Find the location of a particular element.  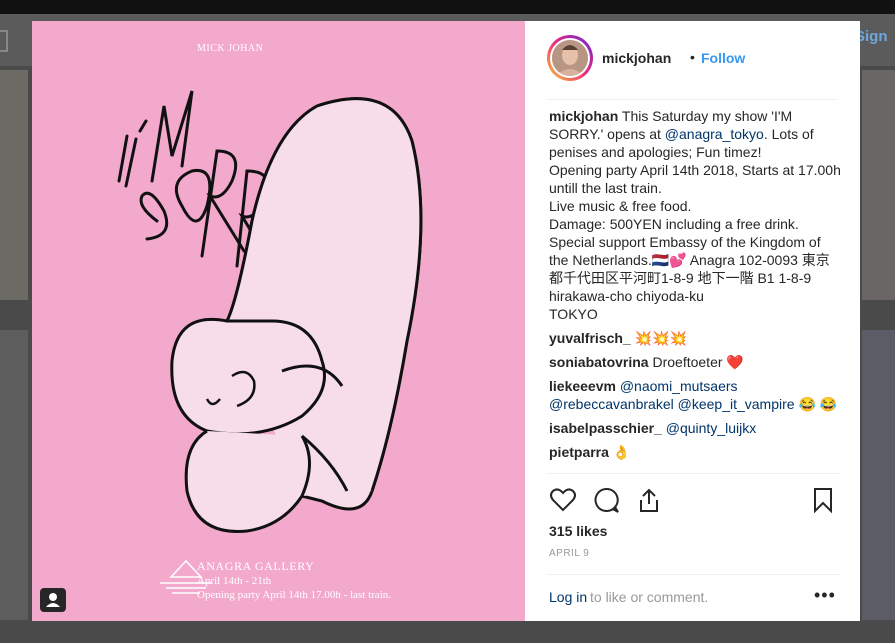

more-options-button: ••• is located at coordinates (825, 595).